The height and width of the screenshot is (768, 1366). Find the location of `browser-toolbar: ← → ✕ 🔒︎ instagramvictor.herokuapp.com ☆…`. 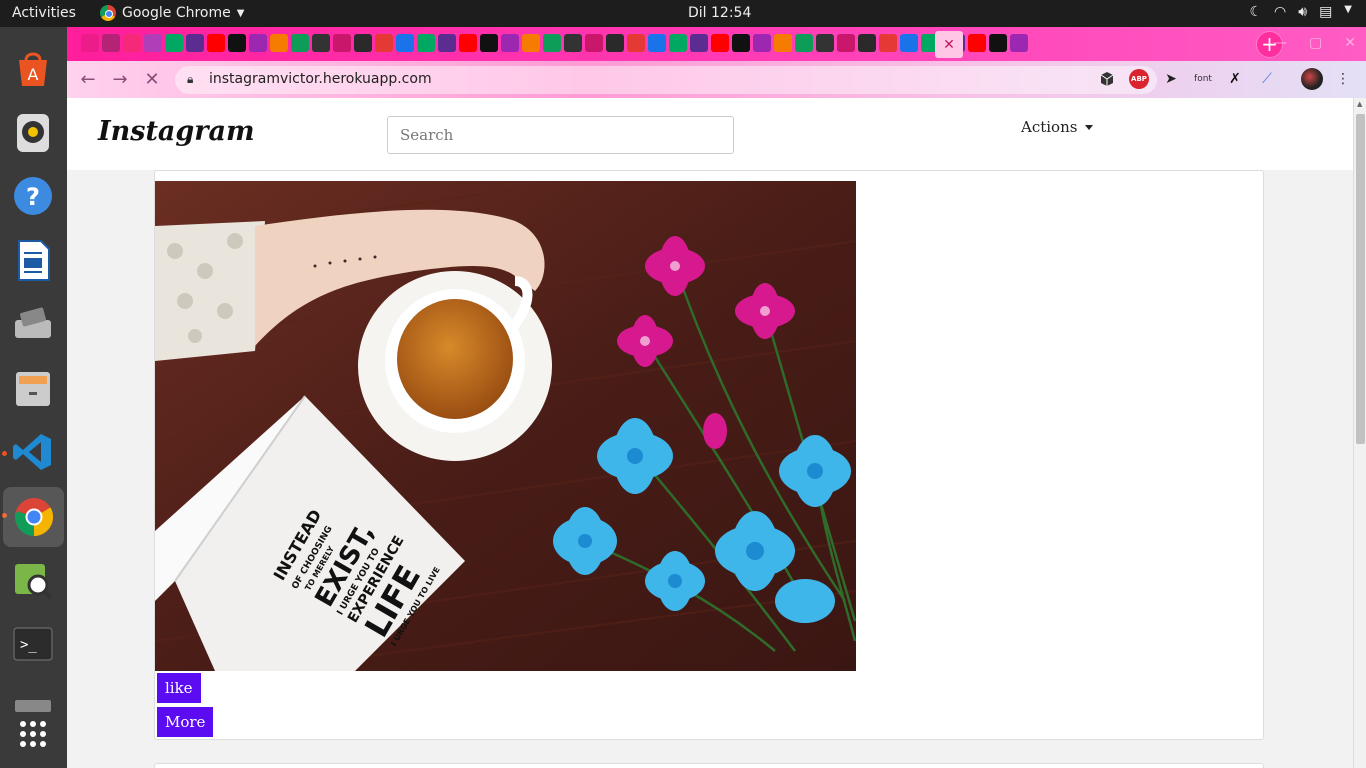

browser-toolbar: ← → ✕ 🔒︎ instagramvictor.herokuapp.com ☆… is located at coordinates (716, 79).